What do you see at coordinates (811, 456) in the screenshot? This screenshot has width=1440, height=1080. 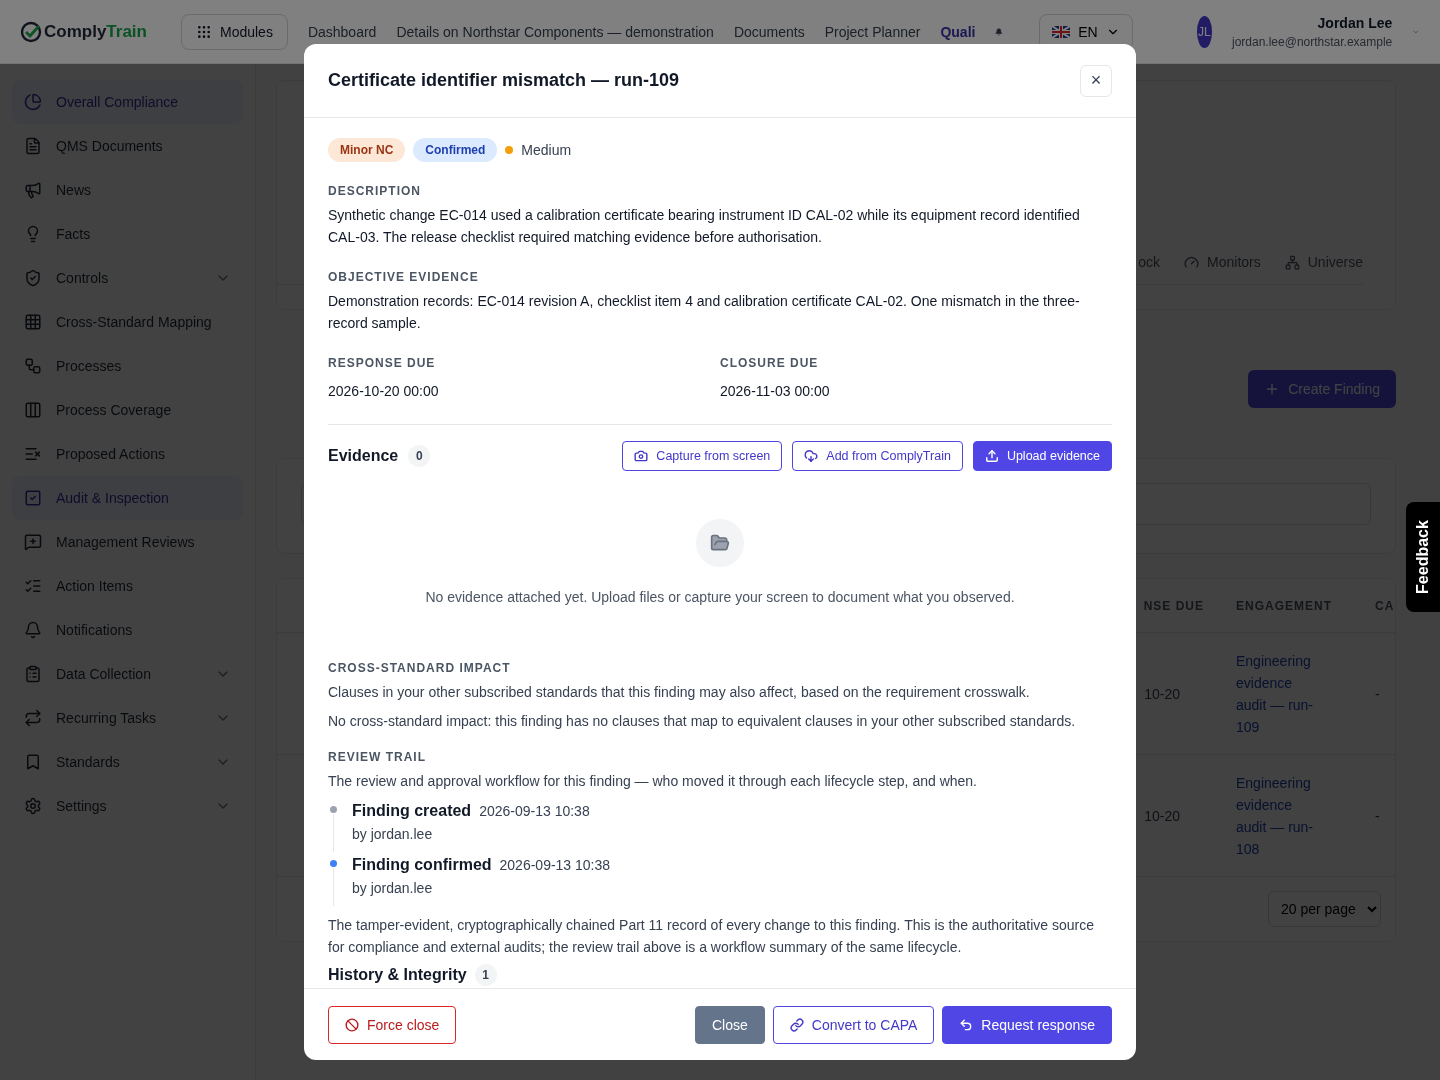 I see `cloud-icon` at bounding box center [811, 456].